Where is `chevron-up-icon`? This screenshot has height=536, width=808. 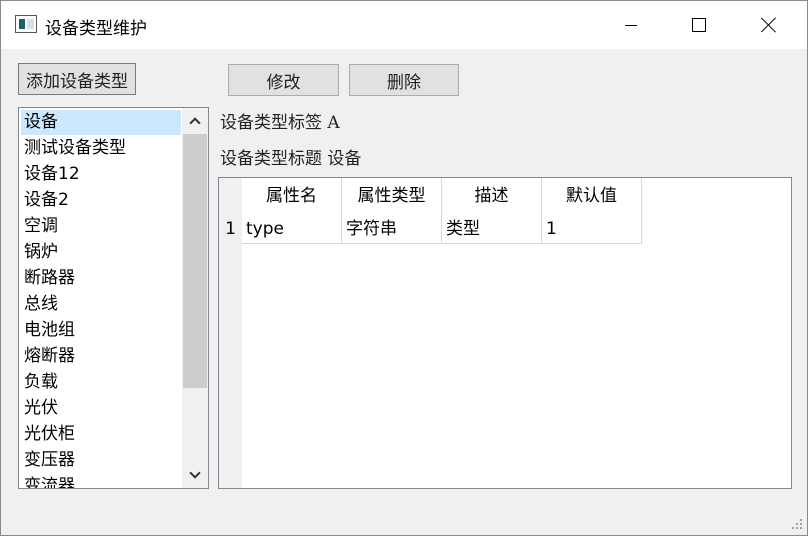 chevron-up-icon is located at coordinates (195, 123).